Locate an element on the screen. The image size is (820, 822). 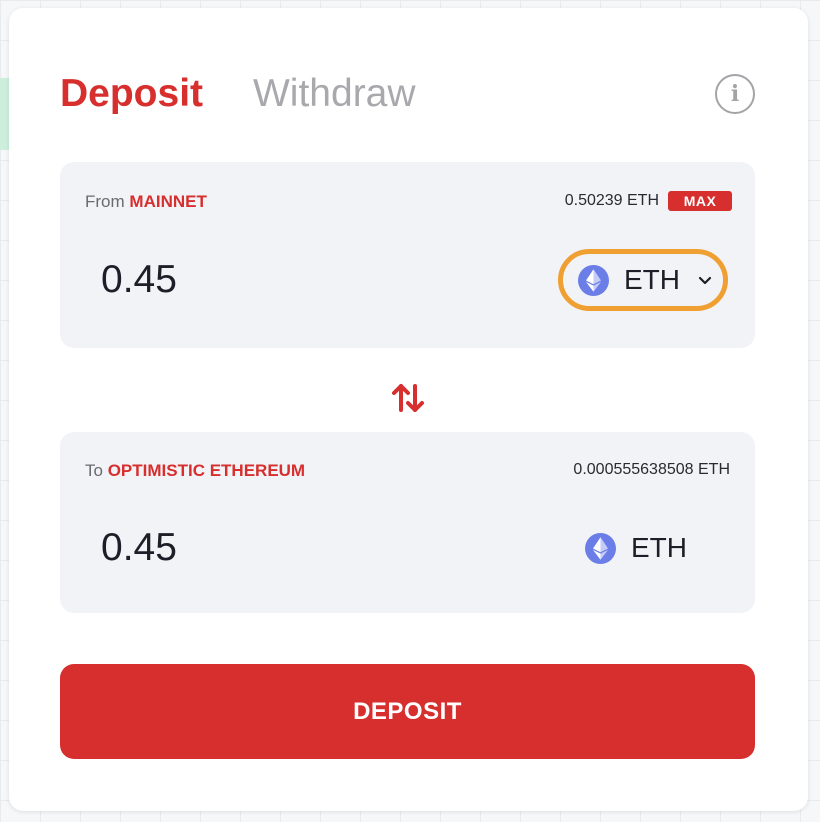
from-token-name: ETH is located at coordinates (652, 279).